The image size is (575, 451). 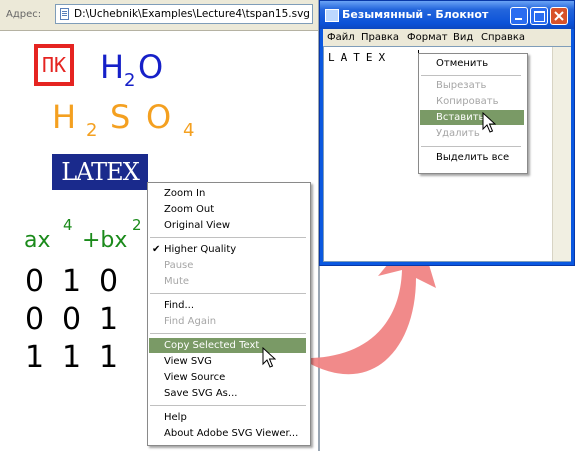 I want to click on menu-item-view-svg: View SVG, so click(x=188, y=361).